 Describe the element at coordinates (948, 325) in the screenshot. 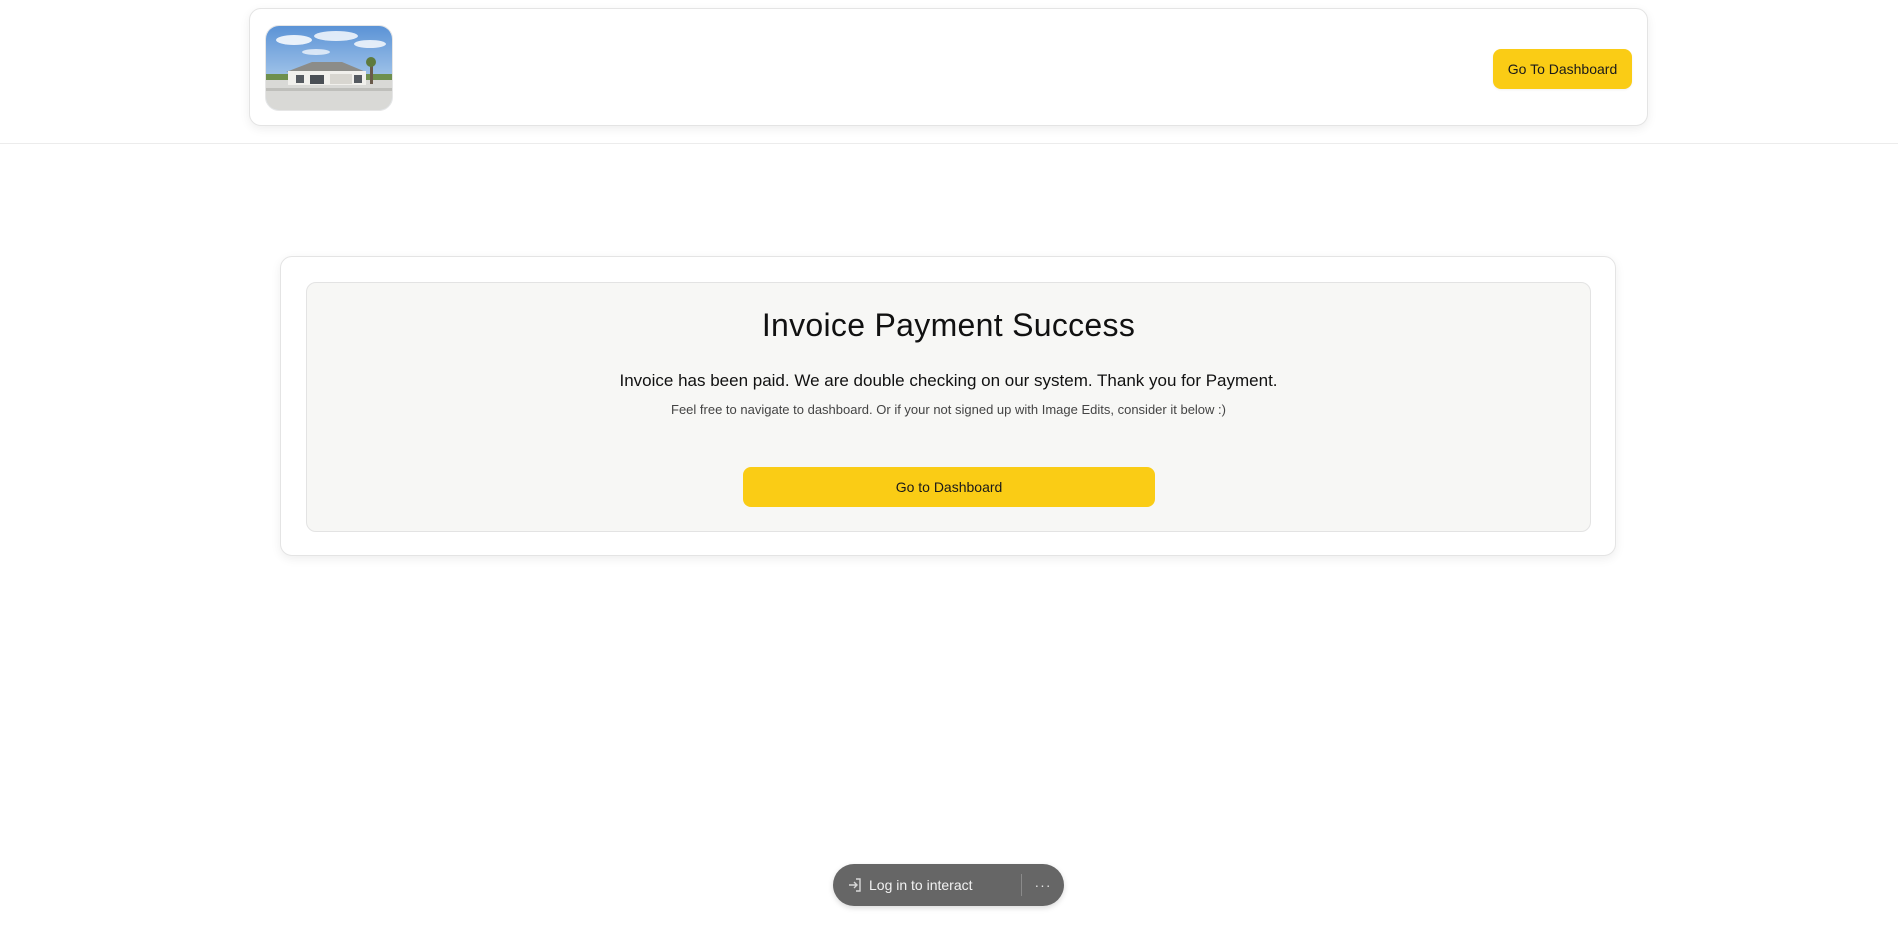

I see `page-title: Invoice Payment Success` at that location.